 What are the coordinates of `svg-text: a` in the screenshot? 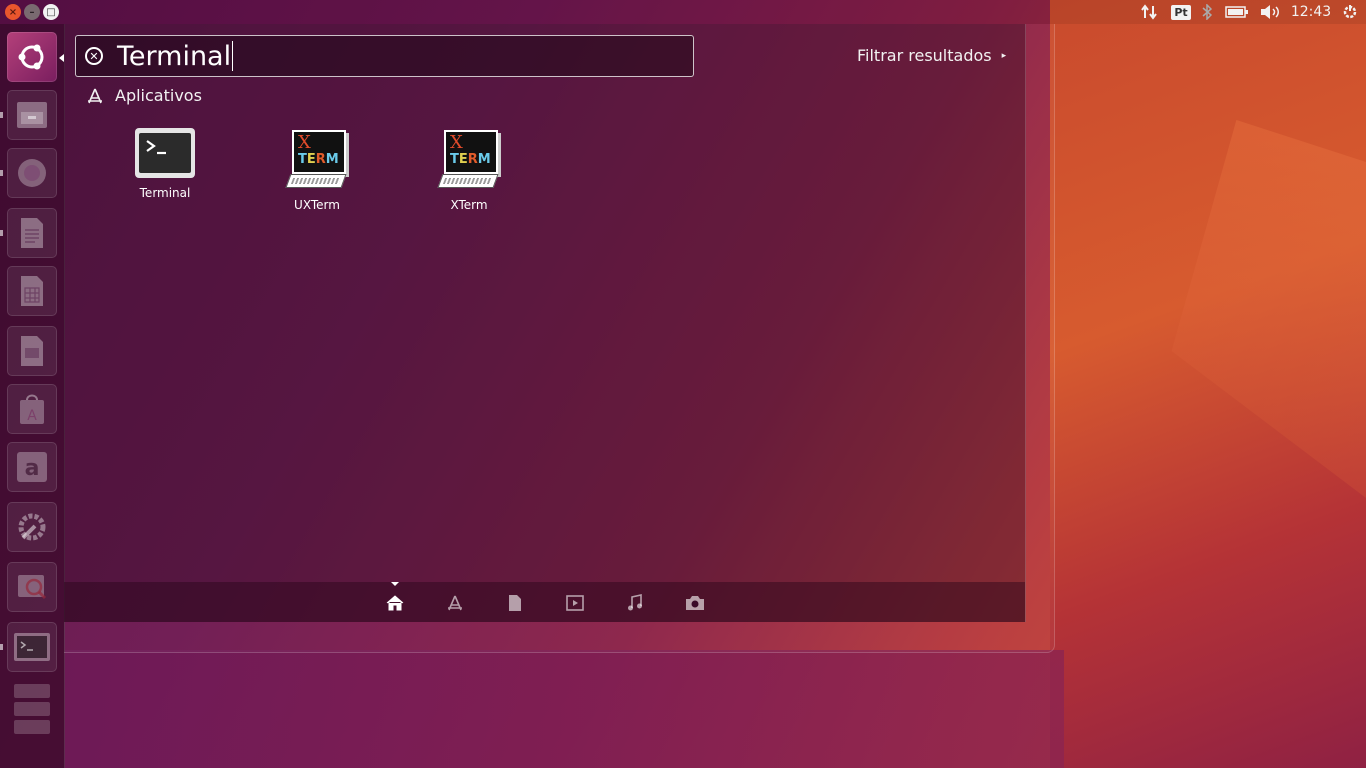 It's located at (32, 468).